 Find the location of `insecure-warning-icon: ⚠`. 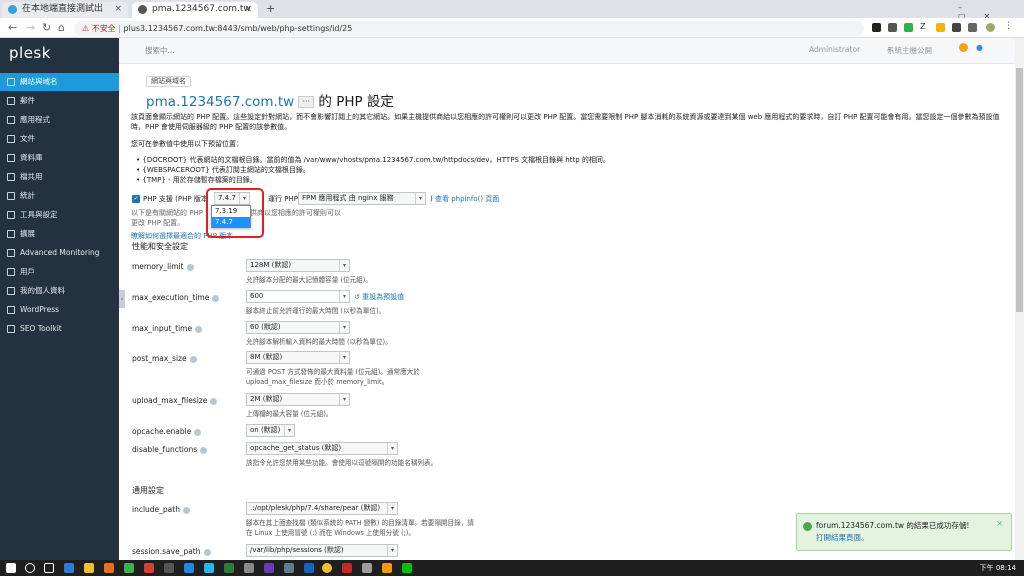

insecure-warning-icon: ⚠ is located at coordinates (87, 28).